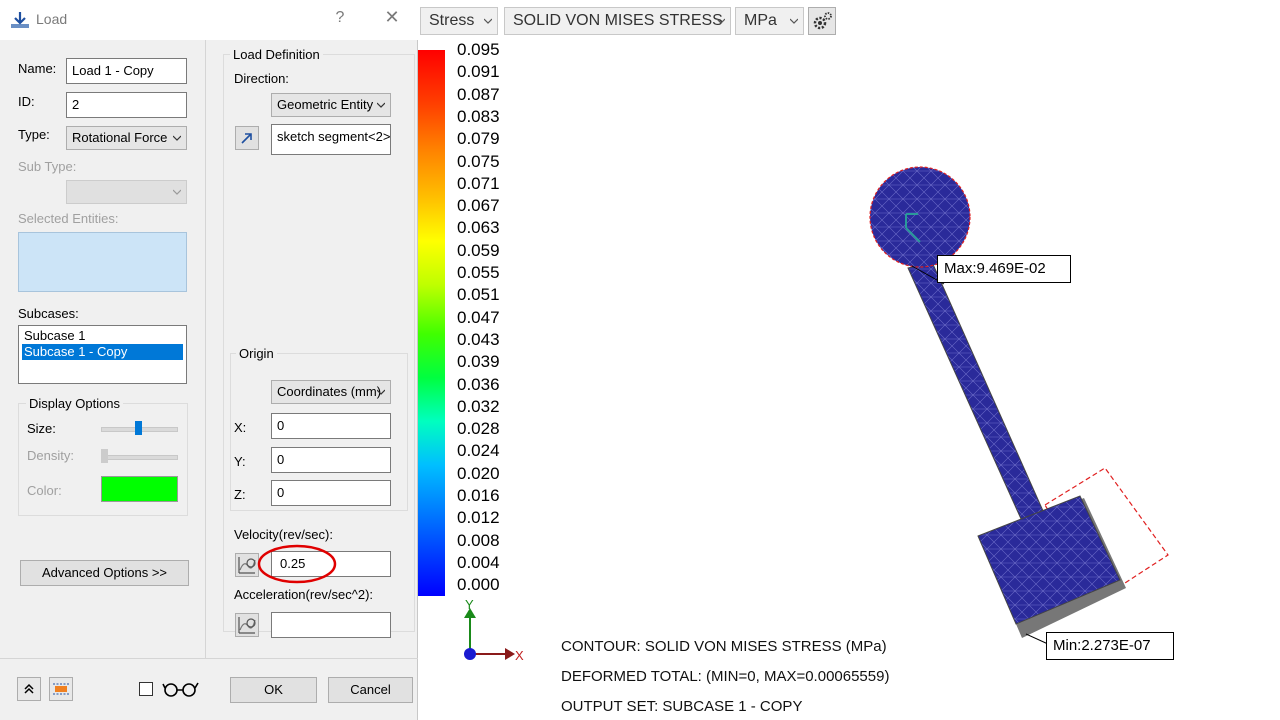  I want to click on units-value: MPa, so click(760, 20).